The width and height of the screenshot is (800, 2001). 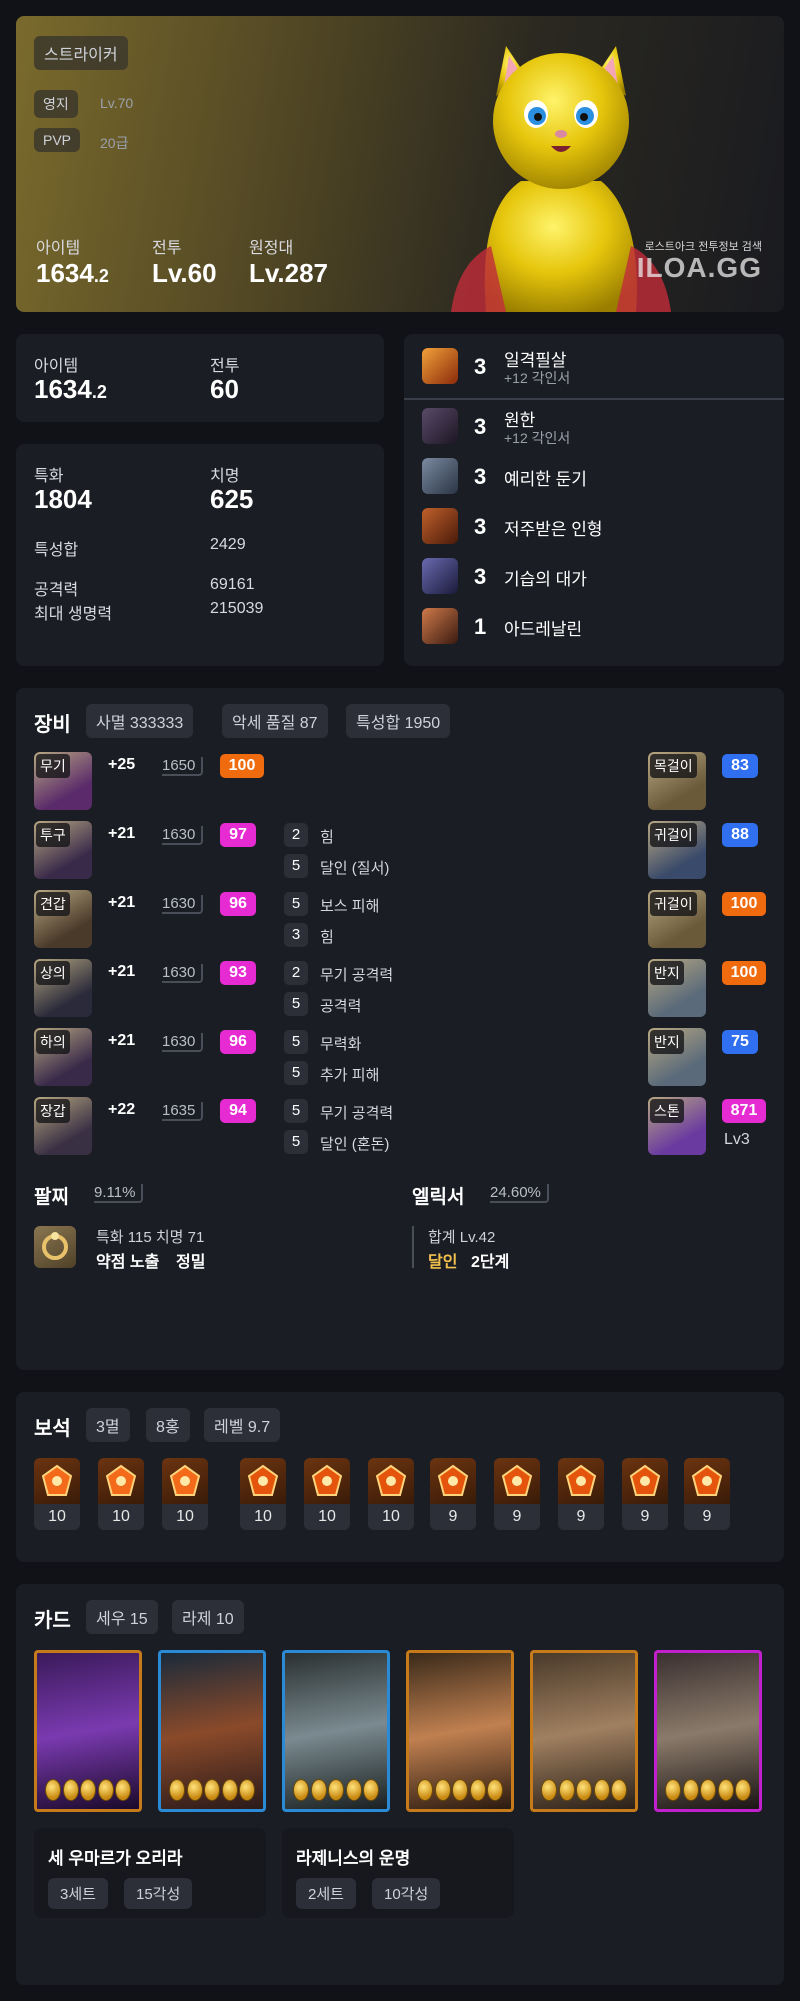 What do you see at coordinates (357, 1113) in the screenshot?
I see `engraving-effect: 무기 공격력` at bounding box center [357, 1113].